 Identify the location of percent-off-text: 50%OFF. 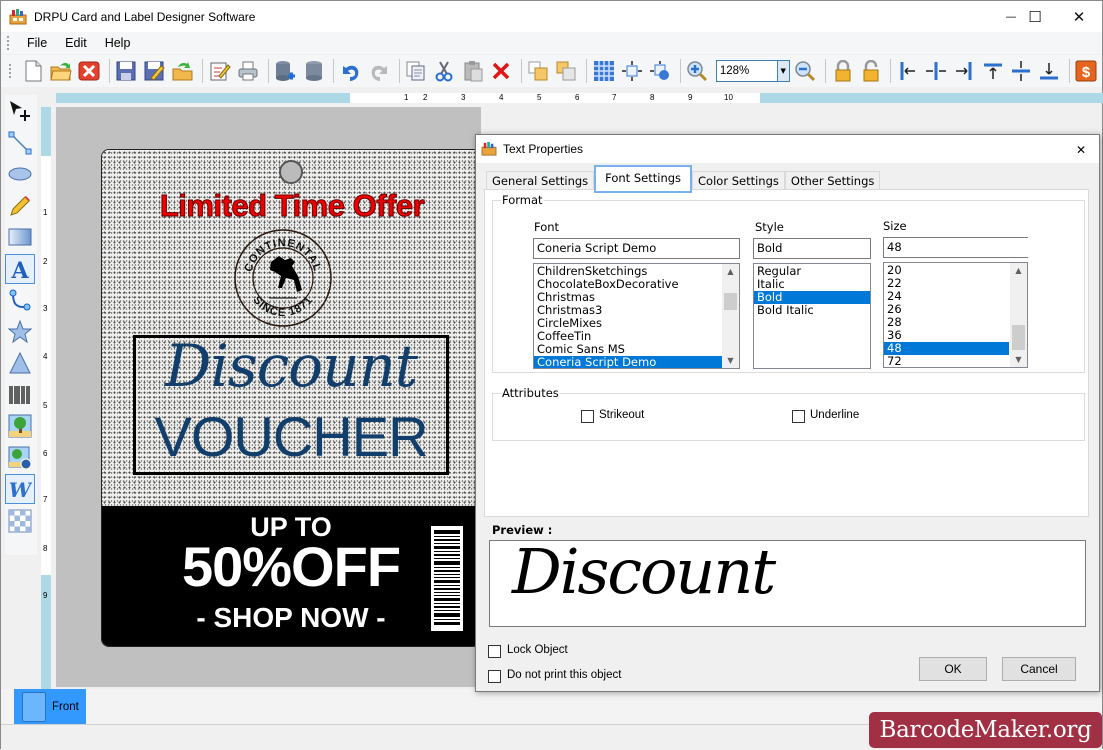
(291, 566).